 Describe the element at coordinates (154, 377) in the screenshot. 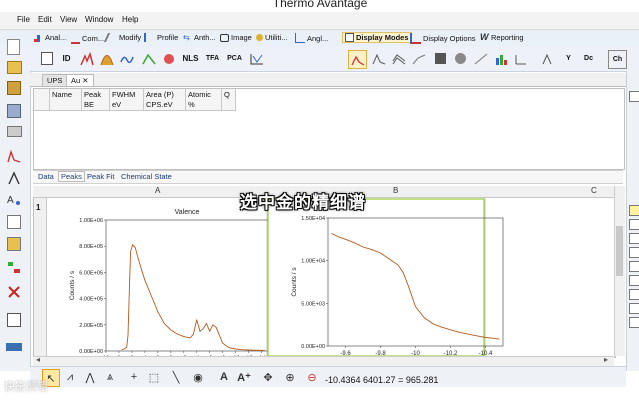

I see `box-select-icon: ⬚` at that location.